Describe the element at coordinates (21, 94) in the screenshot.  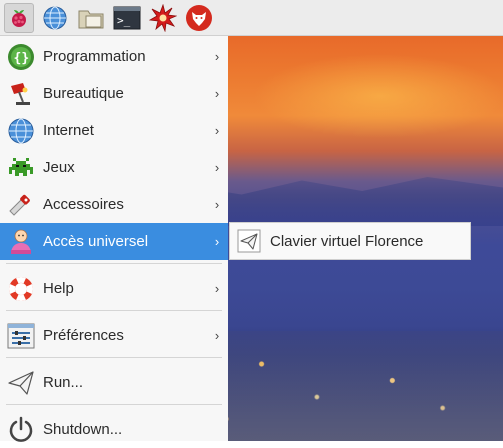
I see `office-lamp-icon` at that location.